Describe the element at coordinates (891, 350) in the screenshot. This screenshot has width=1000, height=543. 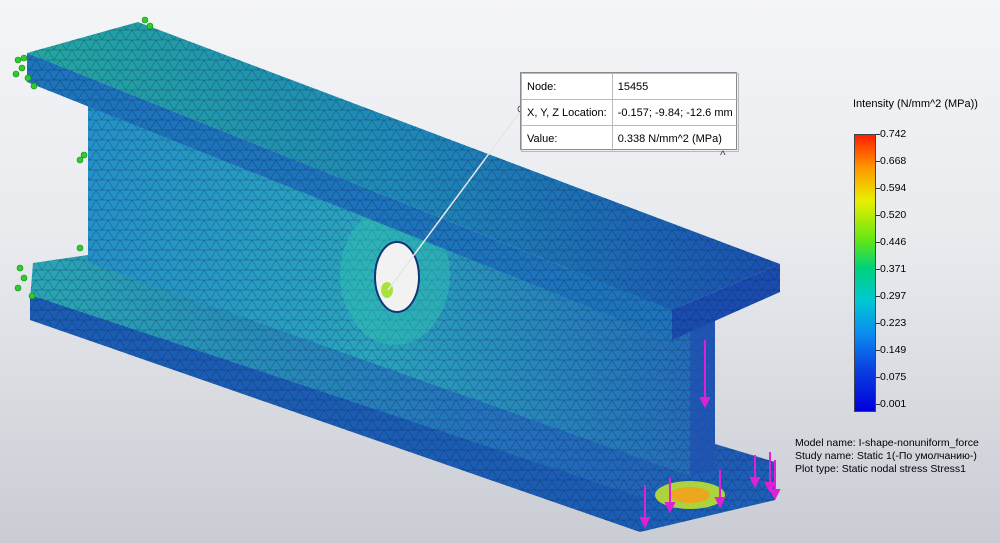
I see `legend-tick: 0.149` at that location.